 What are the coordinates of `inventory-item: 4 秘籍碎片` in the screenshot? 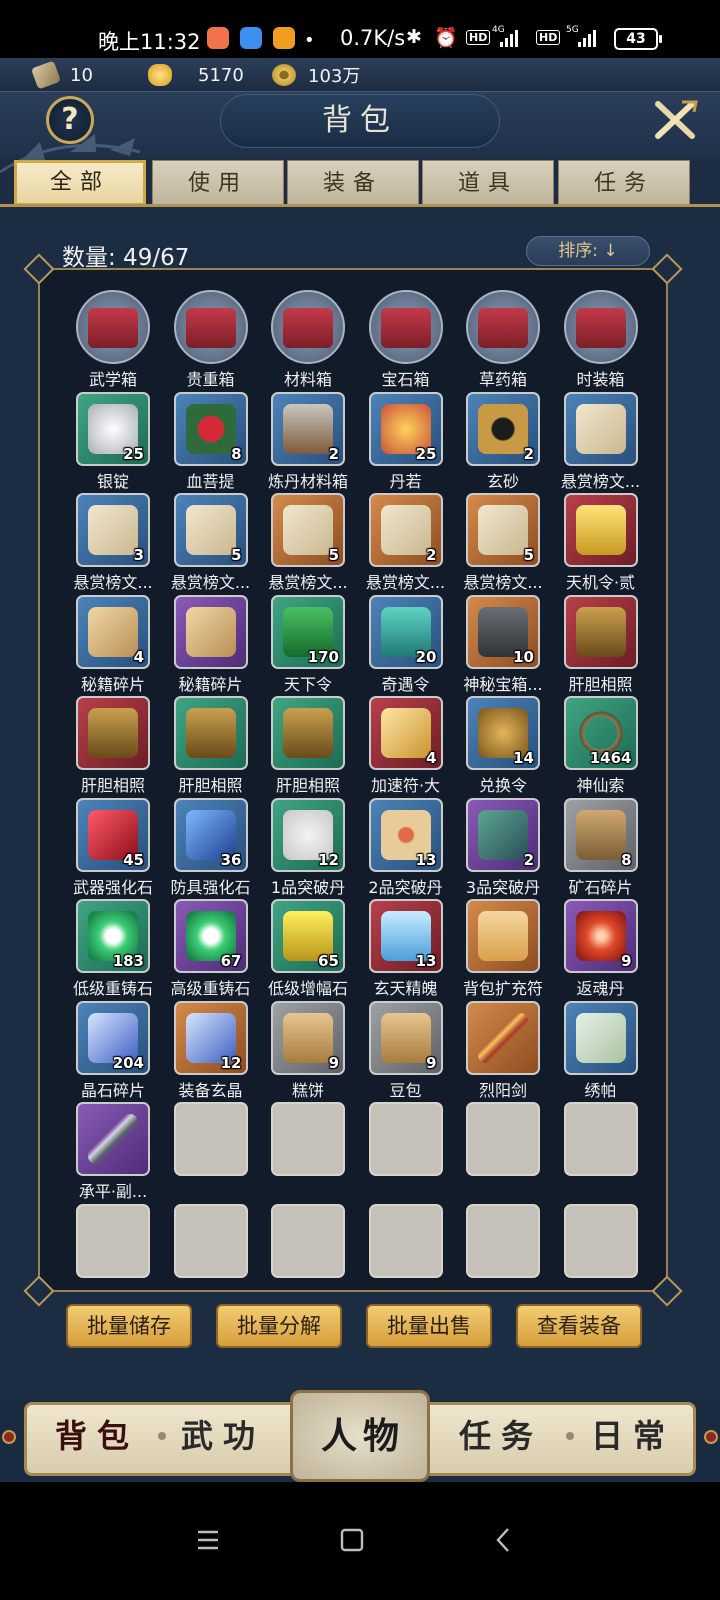 It's located at (113, 645).